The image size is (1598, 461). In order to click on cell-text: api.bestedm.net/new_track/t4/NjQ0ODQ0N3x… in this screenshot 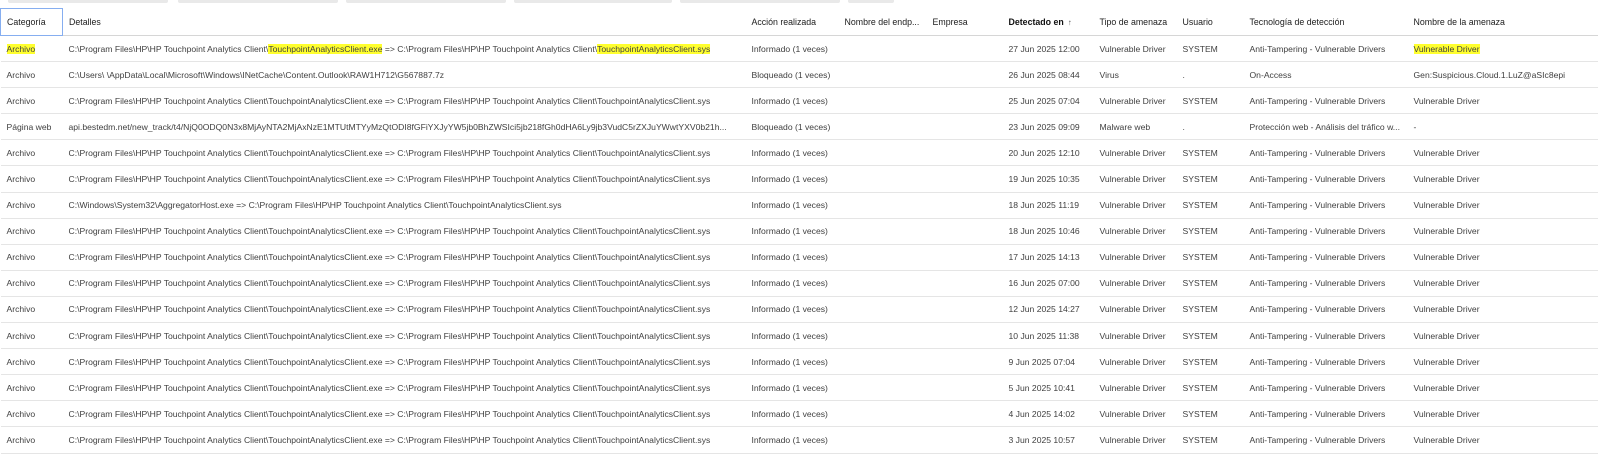, I will do `click(397, 126)`.